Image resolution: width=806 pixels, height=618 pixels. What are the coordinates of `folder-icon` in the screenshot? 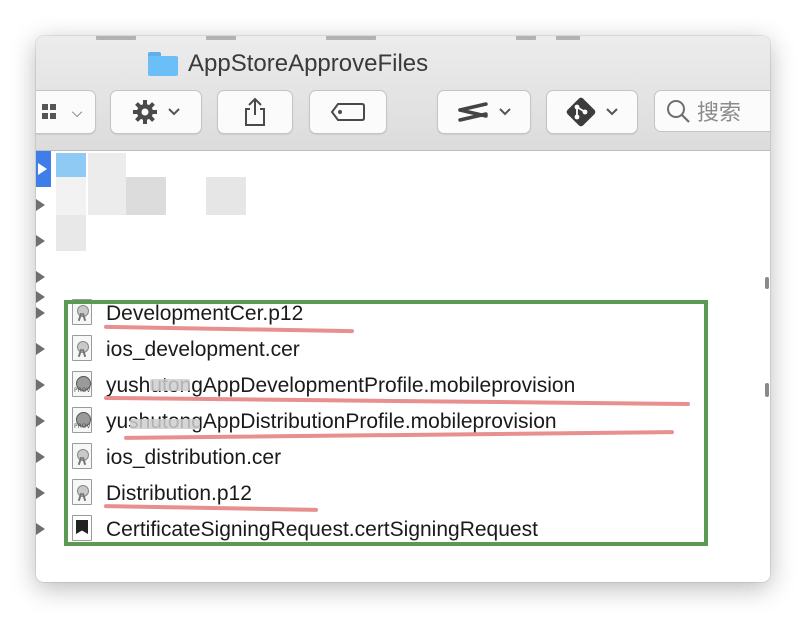 It's located at (163, 64).